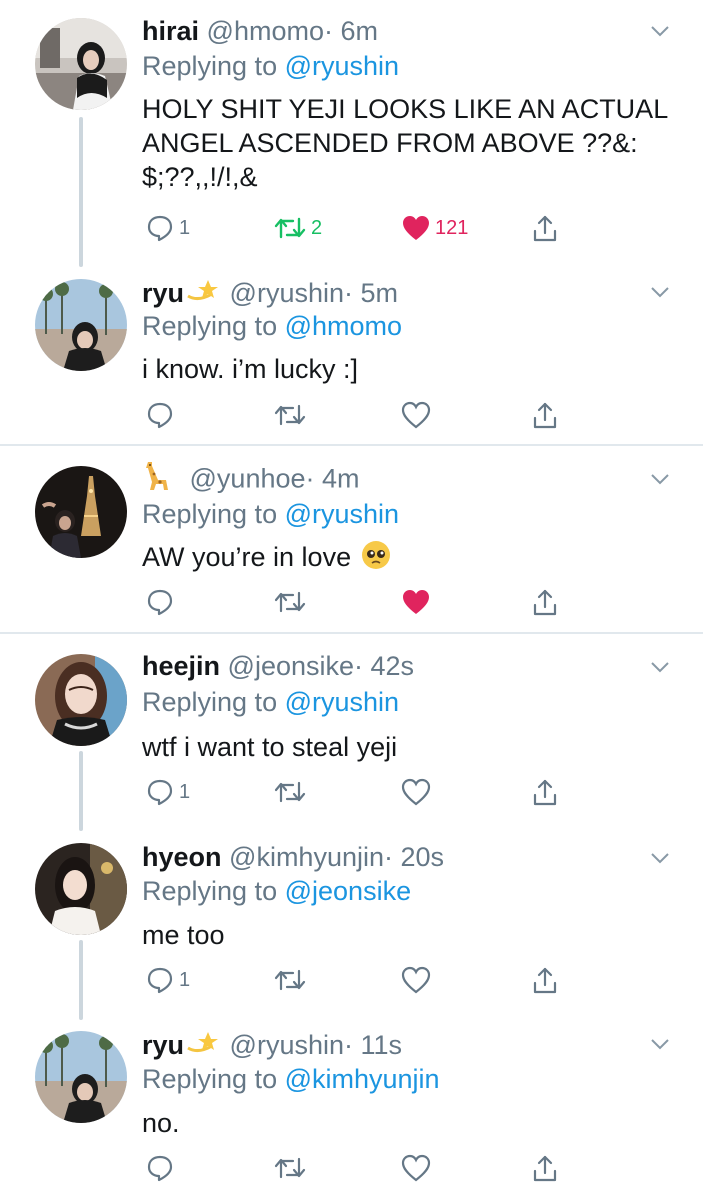 Image resolution: width=703 pixels, height=1200 pixels. I want to click on like-button: 121, so click(434, 228).